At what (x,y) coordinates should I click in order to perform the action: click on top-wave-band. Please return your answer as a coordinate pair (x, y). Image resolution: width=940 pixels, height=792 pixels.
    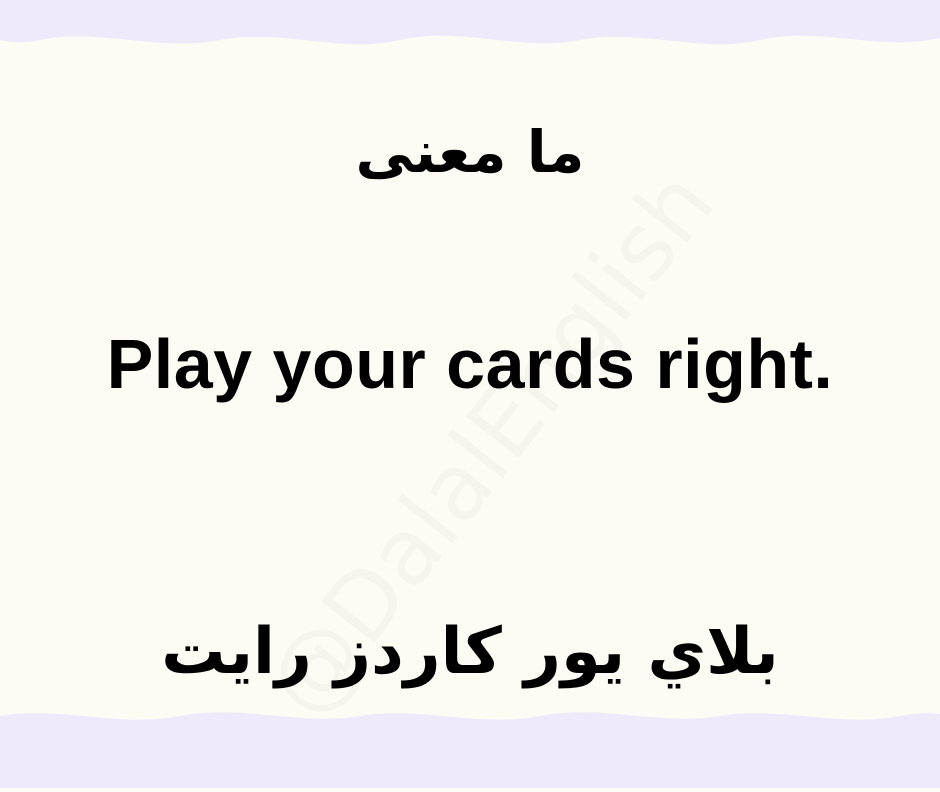
    Looking at the image, I should click on (470, 22).